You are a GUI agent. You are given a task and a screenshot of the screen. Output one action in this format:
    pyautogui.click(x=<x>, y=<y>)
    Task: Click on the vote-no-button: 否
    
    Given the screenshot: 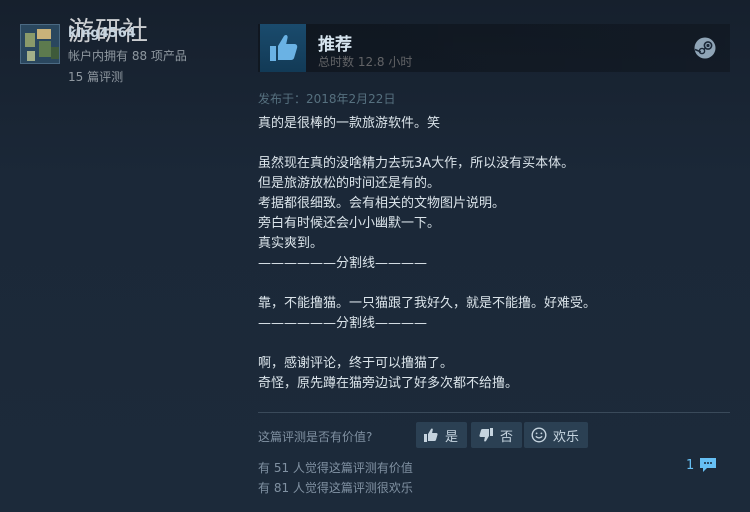 What is the action you would take?
    pyautogui.click(x=497, y=435)
    